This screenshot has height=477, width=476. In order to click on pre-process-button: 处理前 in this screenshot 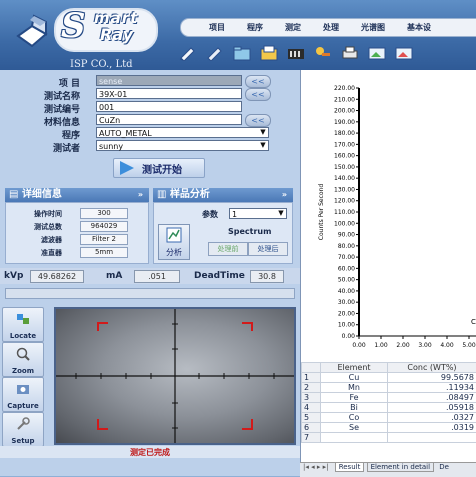, I will do `click(228, 249)`.